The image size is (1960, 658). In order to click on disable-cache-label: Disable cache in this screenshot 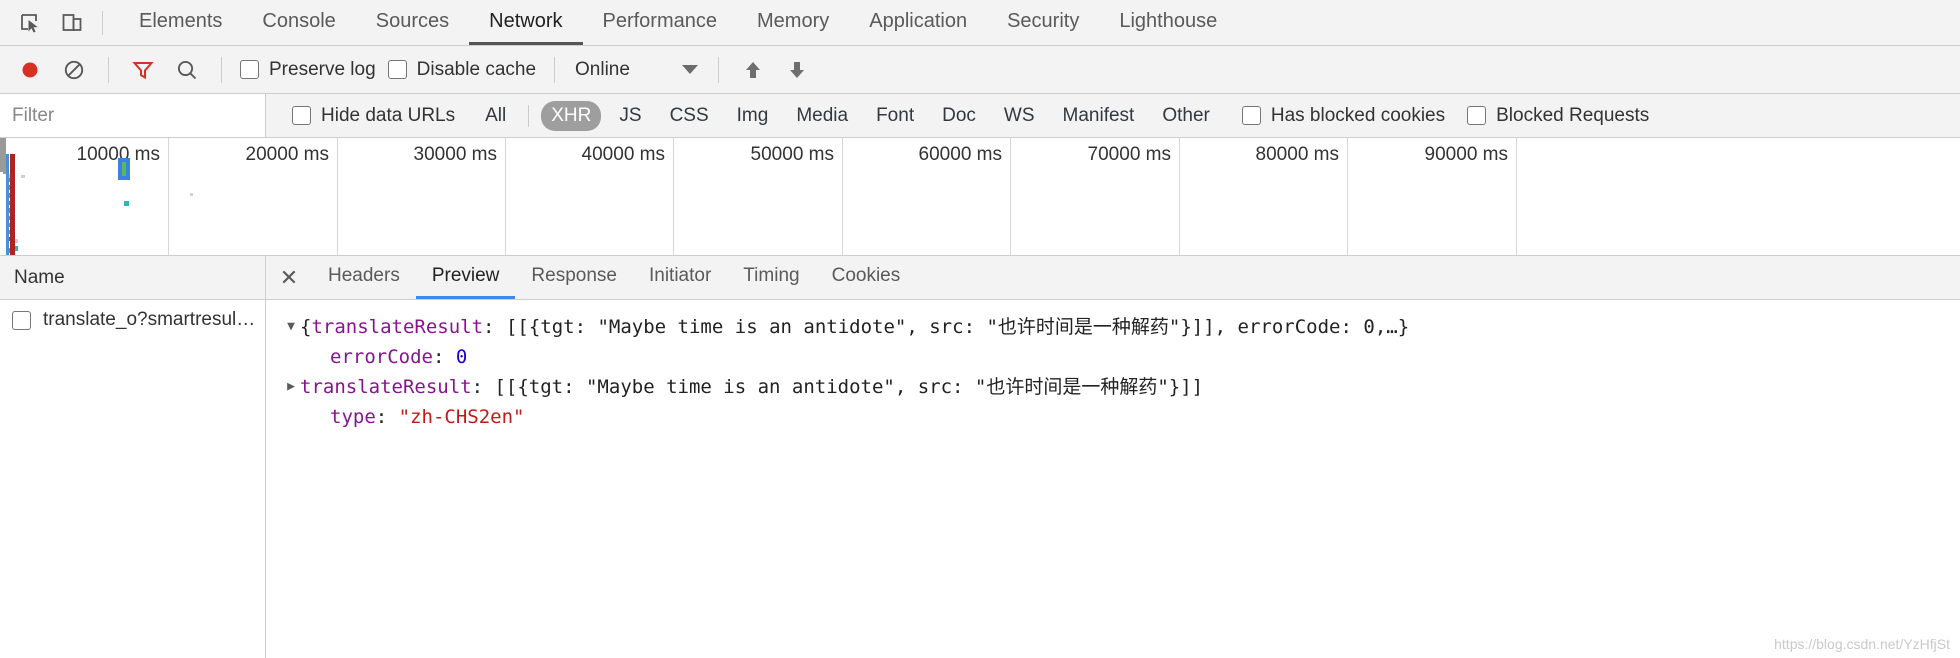, I will do `click(476, 69)`.